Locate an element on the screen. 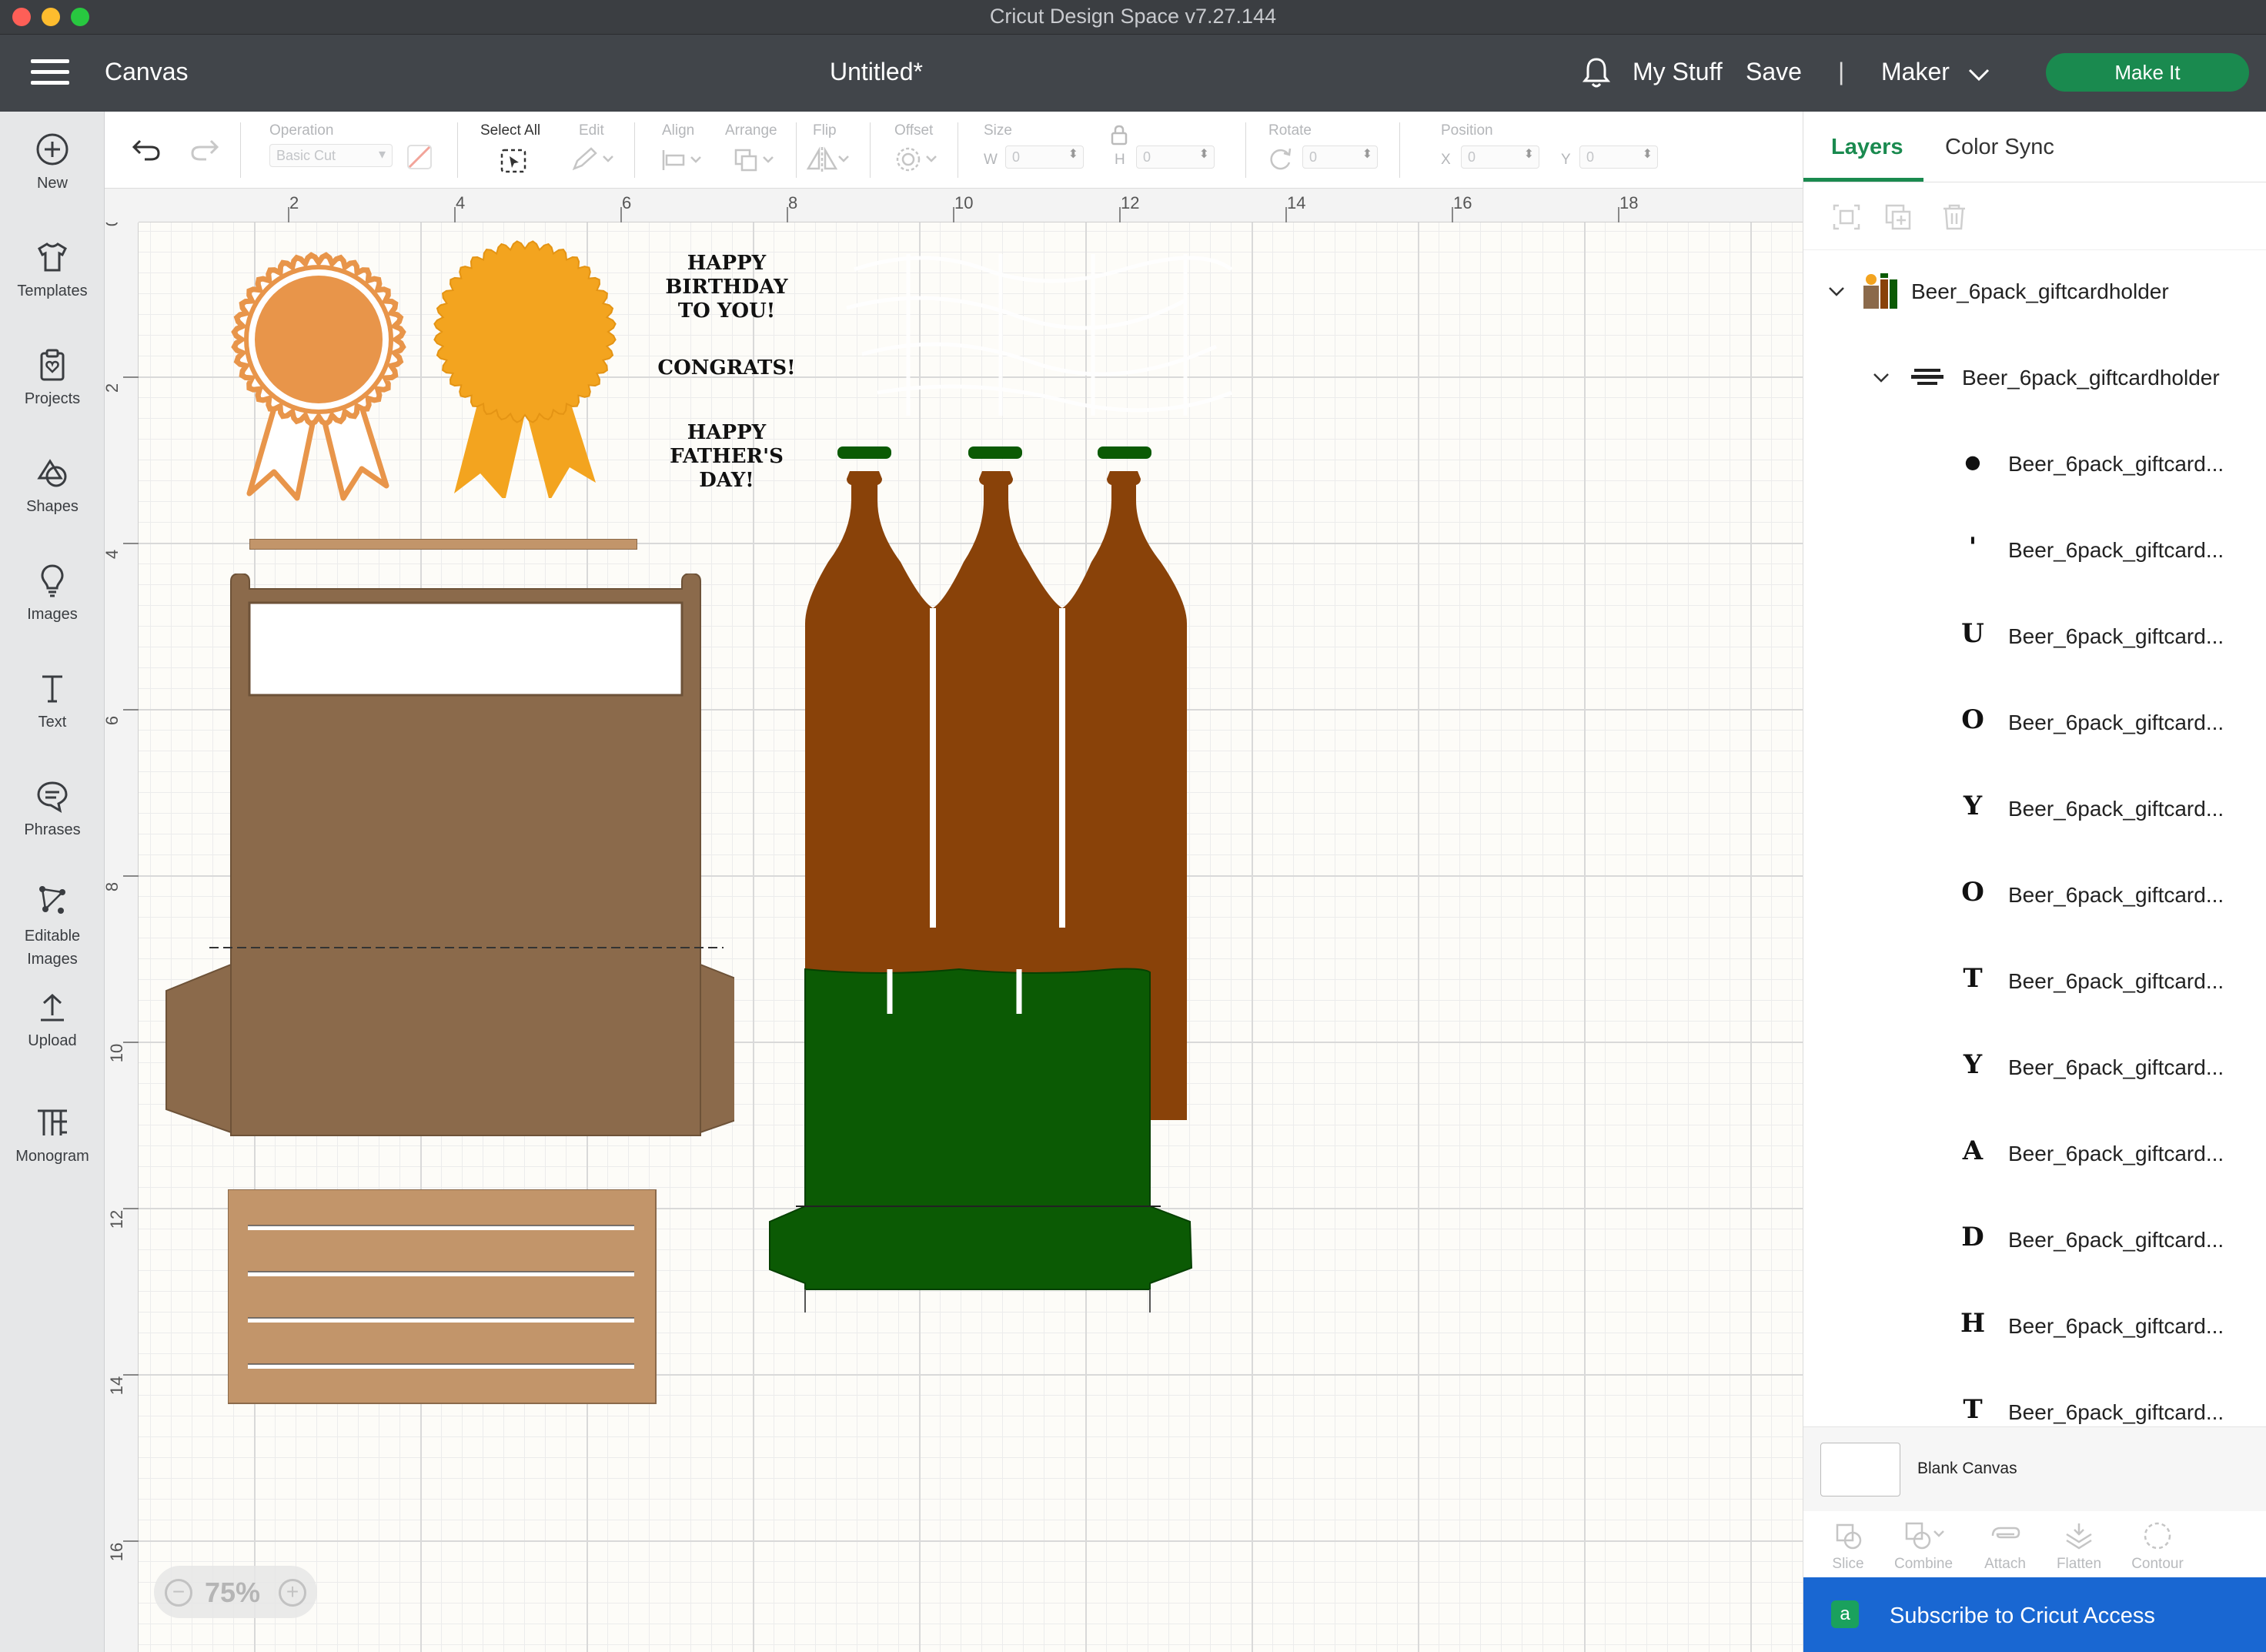  attach-button: Attach is located at coordinates (2006, 1546).